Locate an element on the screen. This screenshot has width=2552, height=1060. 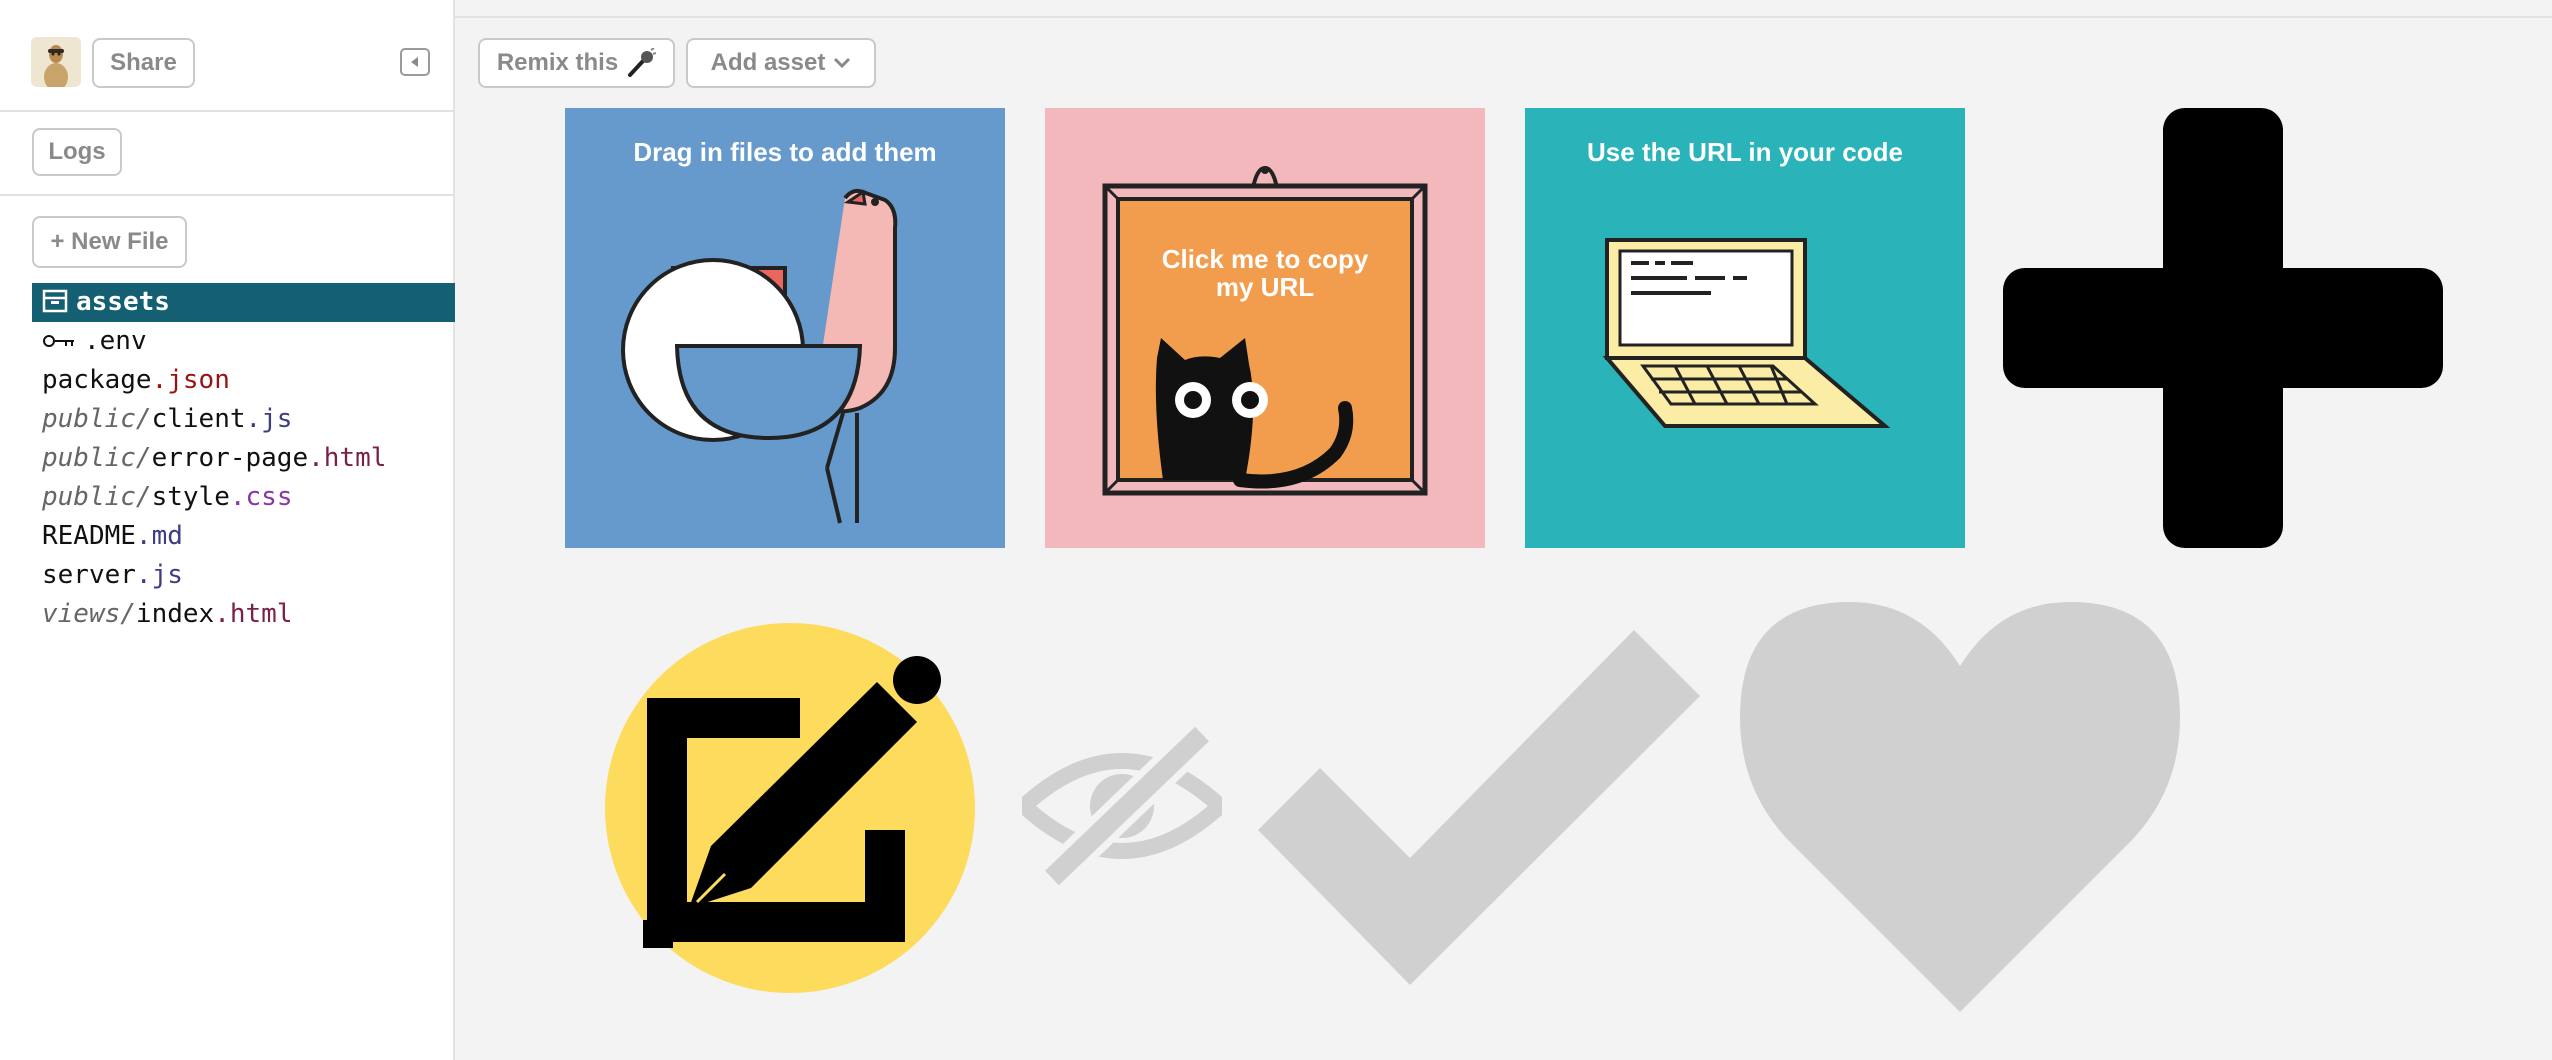
collapse-sidebar-icon is located at coordinates (414, 62).